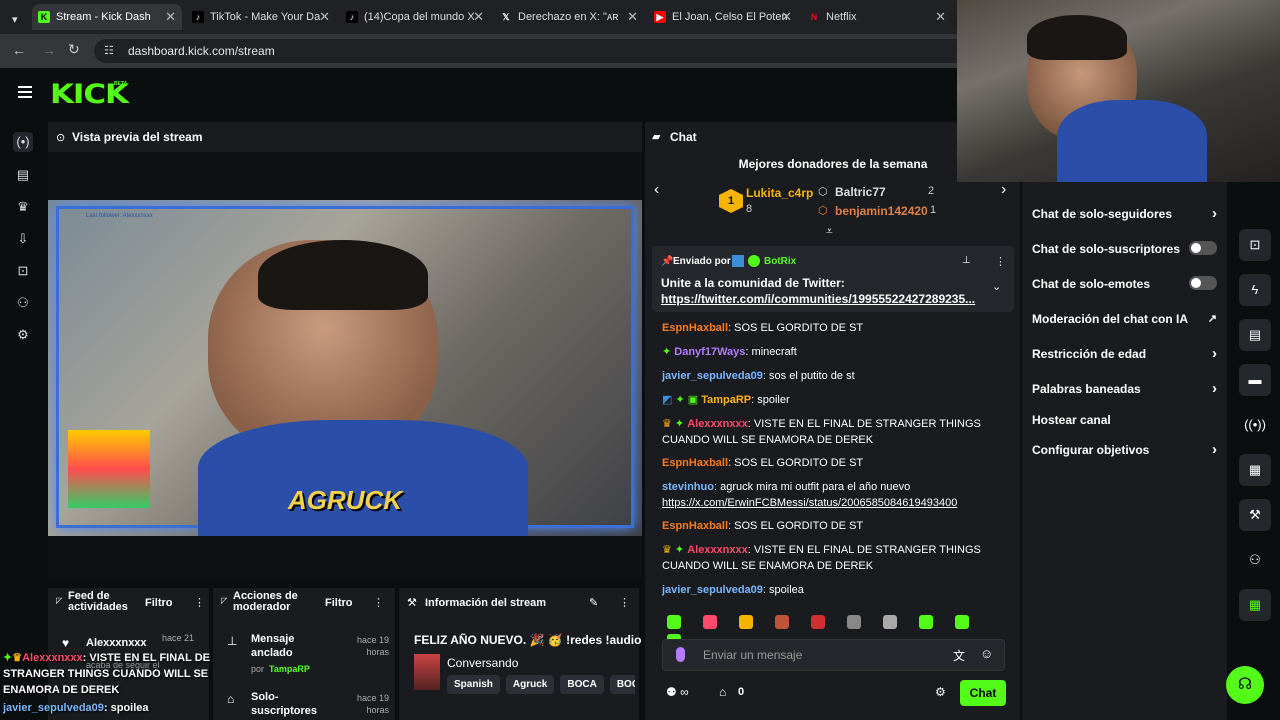 The image size is (1280, 720). What do you see at coordinates (709, 352) in the screenshot?
I see `chat-username: Danyf17Ways` at bounding box center [709, 352].